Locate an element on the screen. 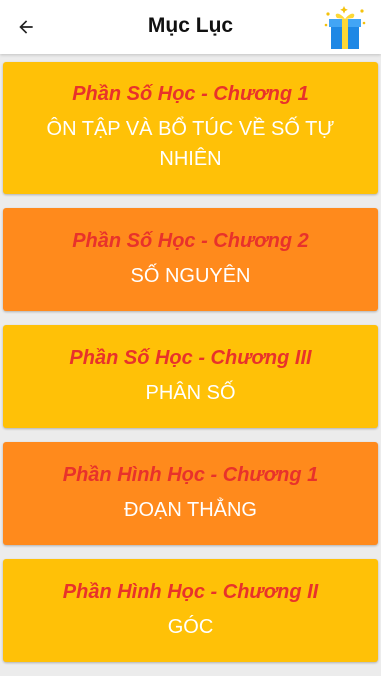  chapter-title: ĐOẠN THẲNG is located at coordinates (190, 509).